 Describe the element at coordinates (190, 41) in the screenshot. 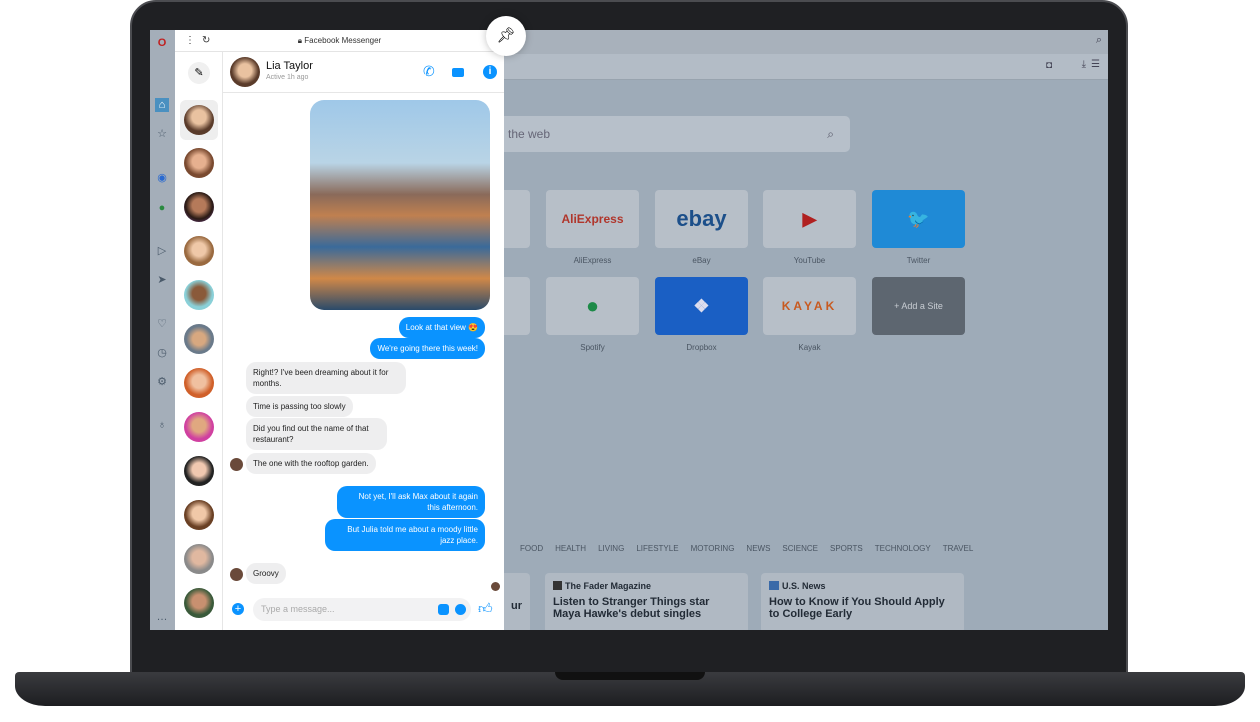

I see `menu-dots-icon: ⋮` at that location.